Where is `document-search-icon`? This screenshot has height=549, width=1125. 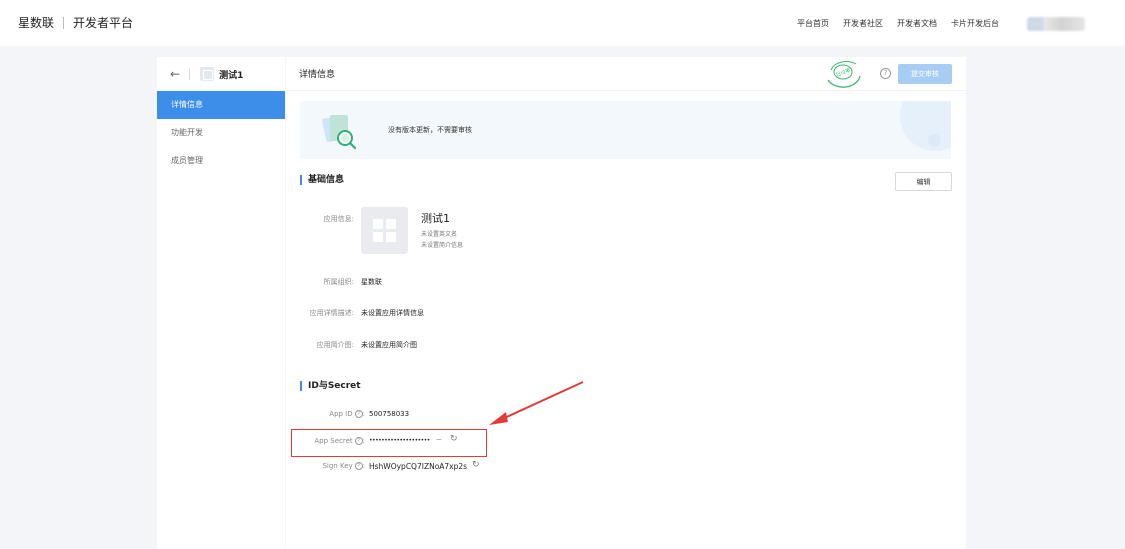
document-search-icon is located at coordinates (339, 132).